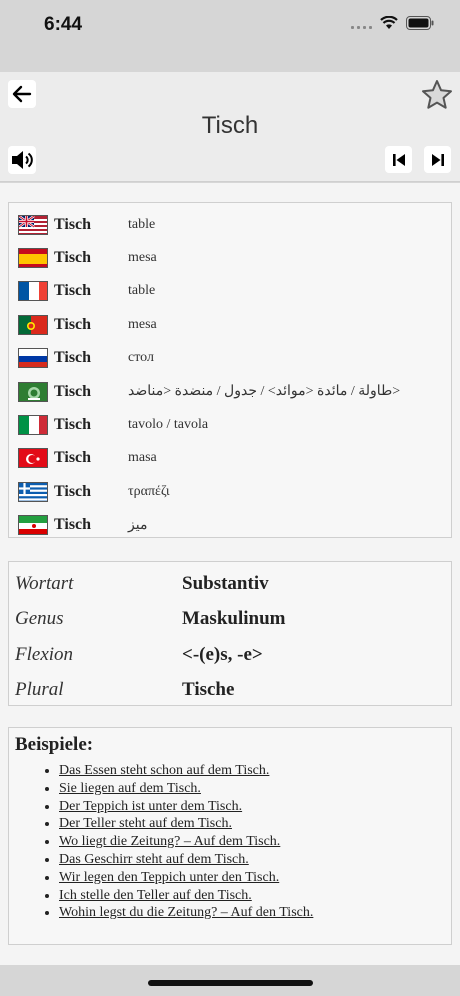 The width and height of the screenshot is (460, 996). I want to click on favorite-button, so click(437, 95).